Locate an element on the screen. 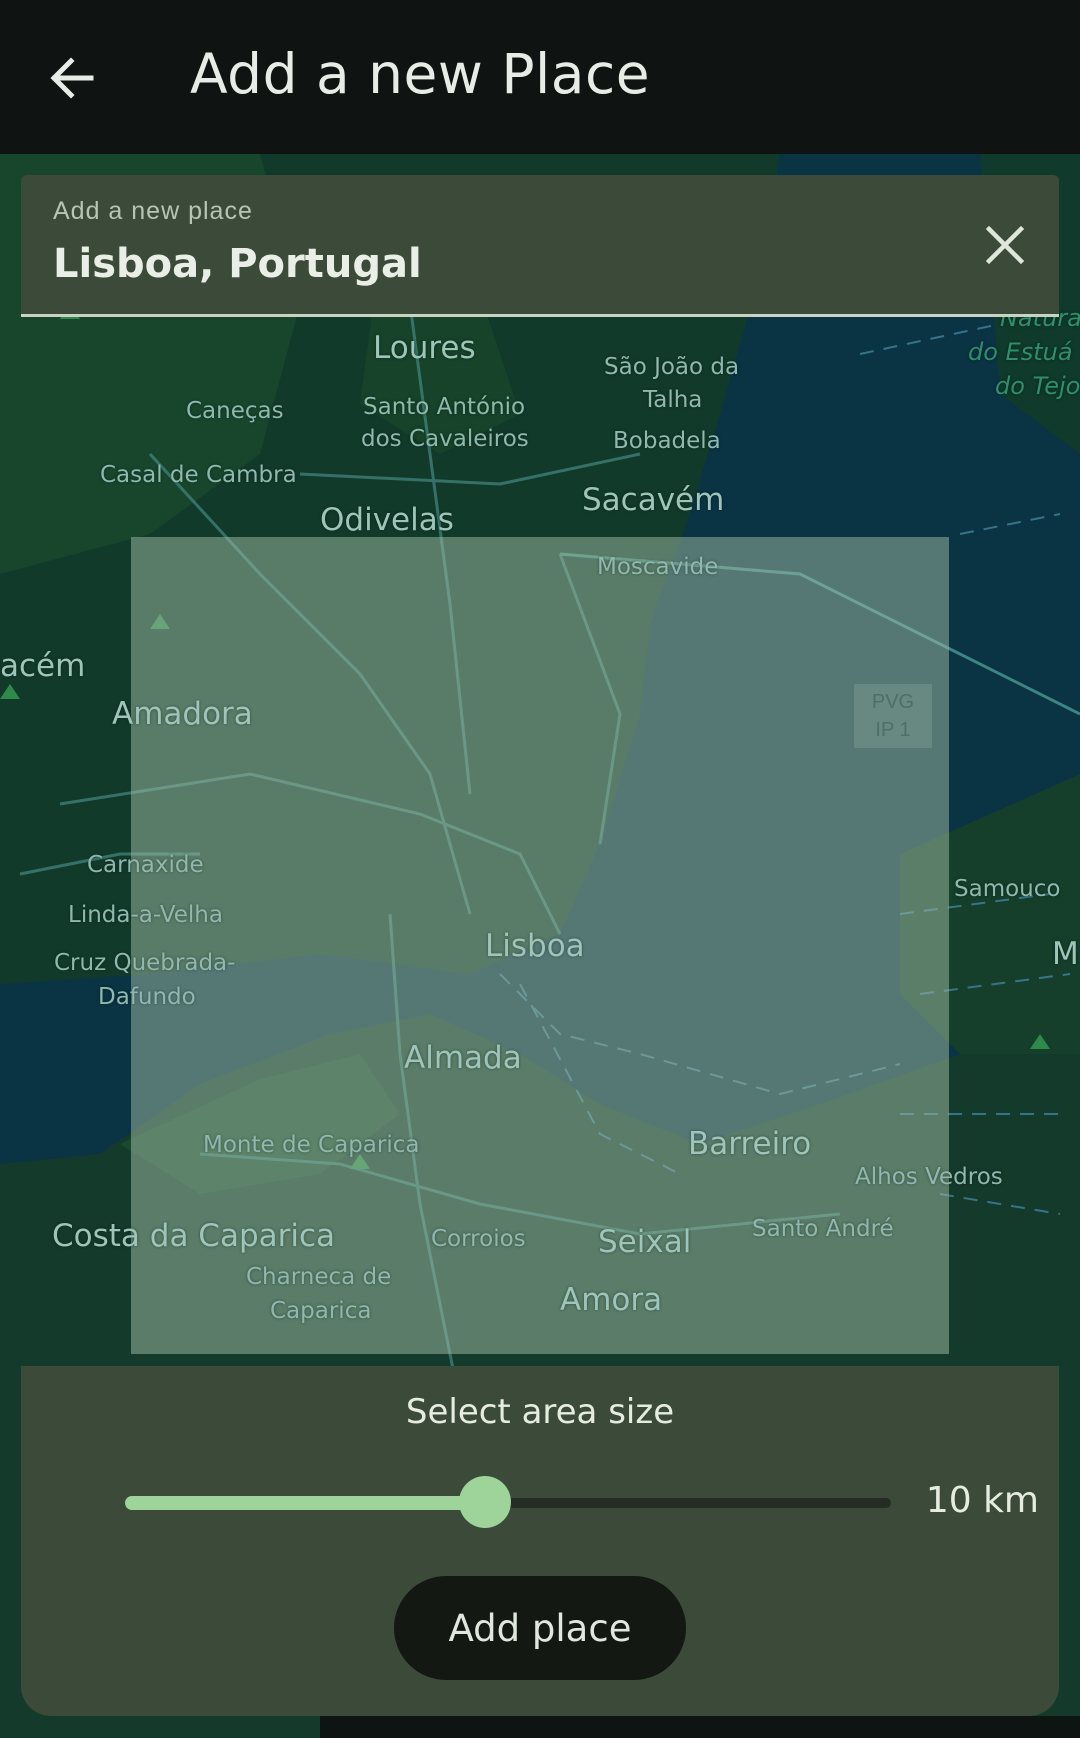  map-label-m: M is located at coordinates (1065, 954).